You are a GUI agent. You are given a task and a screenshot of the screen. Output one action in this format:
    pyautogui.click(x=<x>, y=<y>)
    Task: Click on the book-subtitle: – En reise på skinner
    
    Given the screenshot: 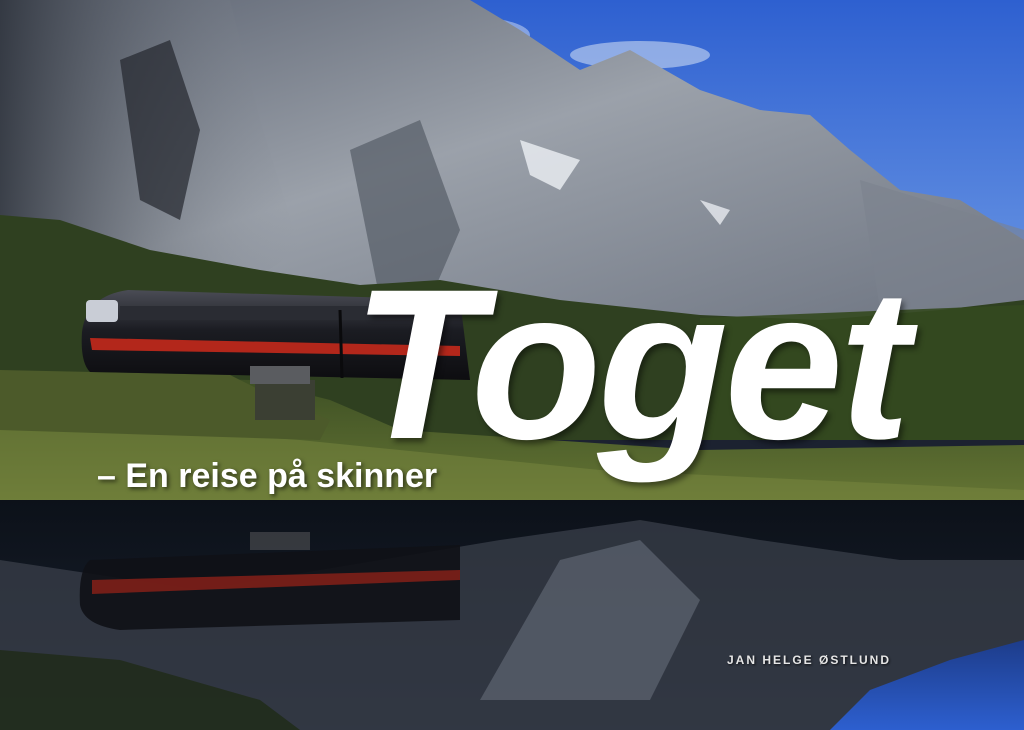 What is the action you would take?
    pyautogui.click(x=267, y=476)
    